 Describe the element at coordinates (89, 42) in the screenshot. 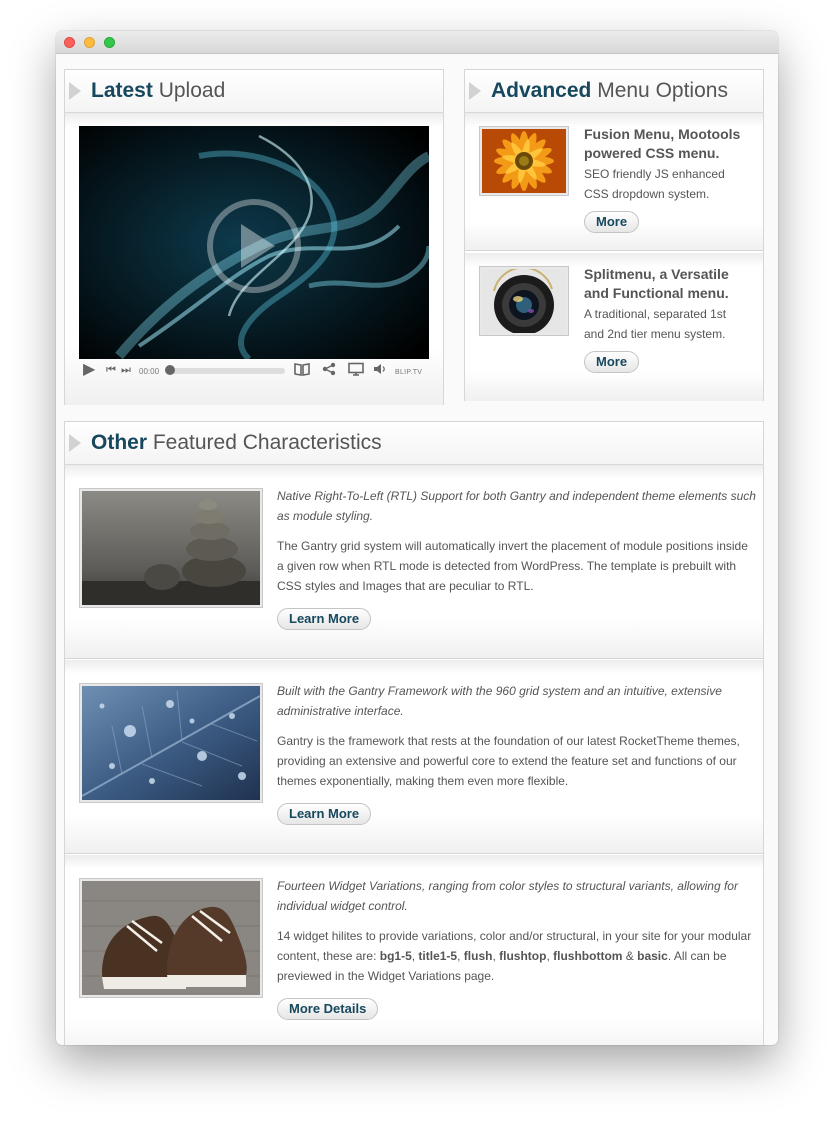

I see `minimize-window-button` at that location.